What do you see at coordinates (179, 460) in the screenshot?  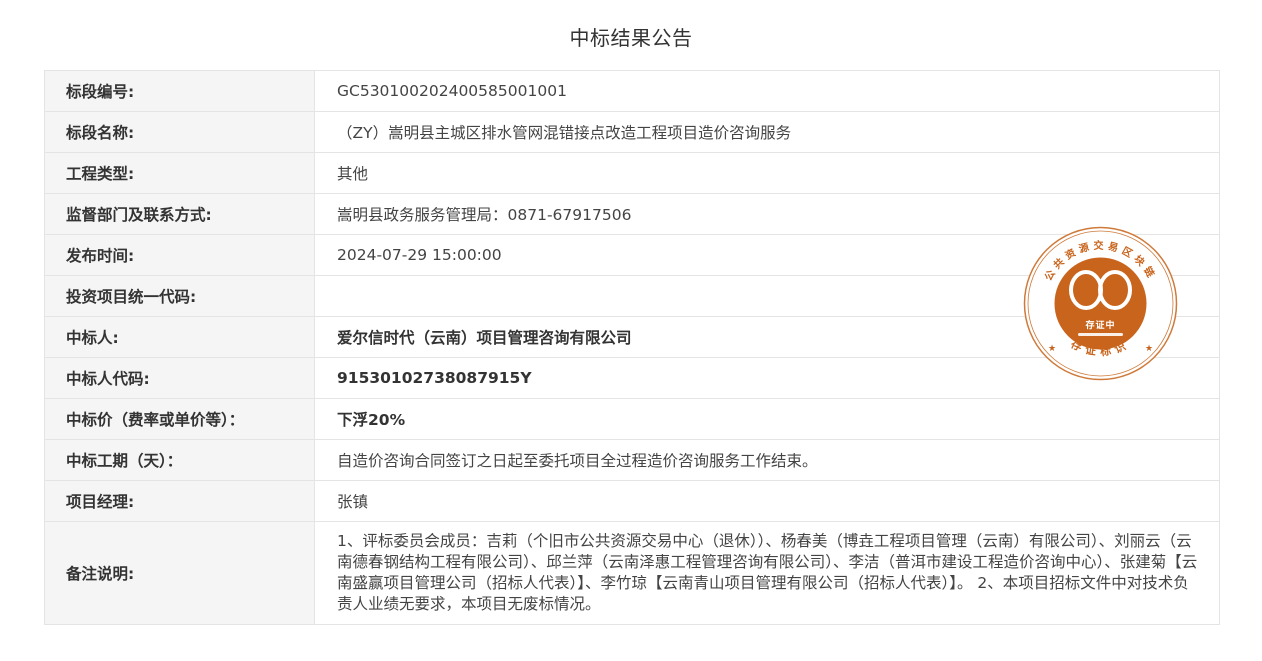 I see `duration-label: 中标工期（天）：` at bounding box center [179, 460].